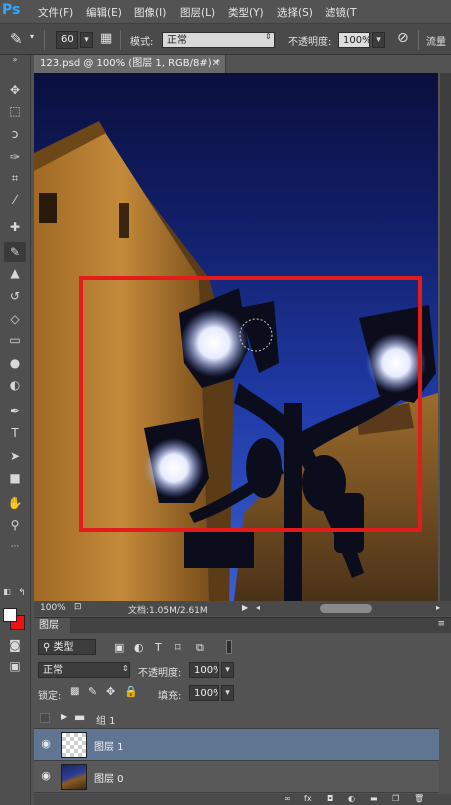  I want to click on document-tab: 123.psd @ 100% (图层 1, RGB/8#) * ✕, so click(130, 64).